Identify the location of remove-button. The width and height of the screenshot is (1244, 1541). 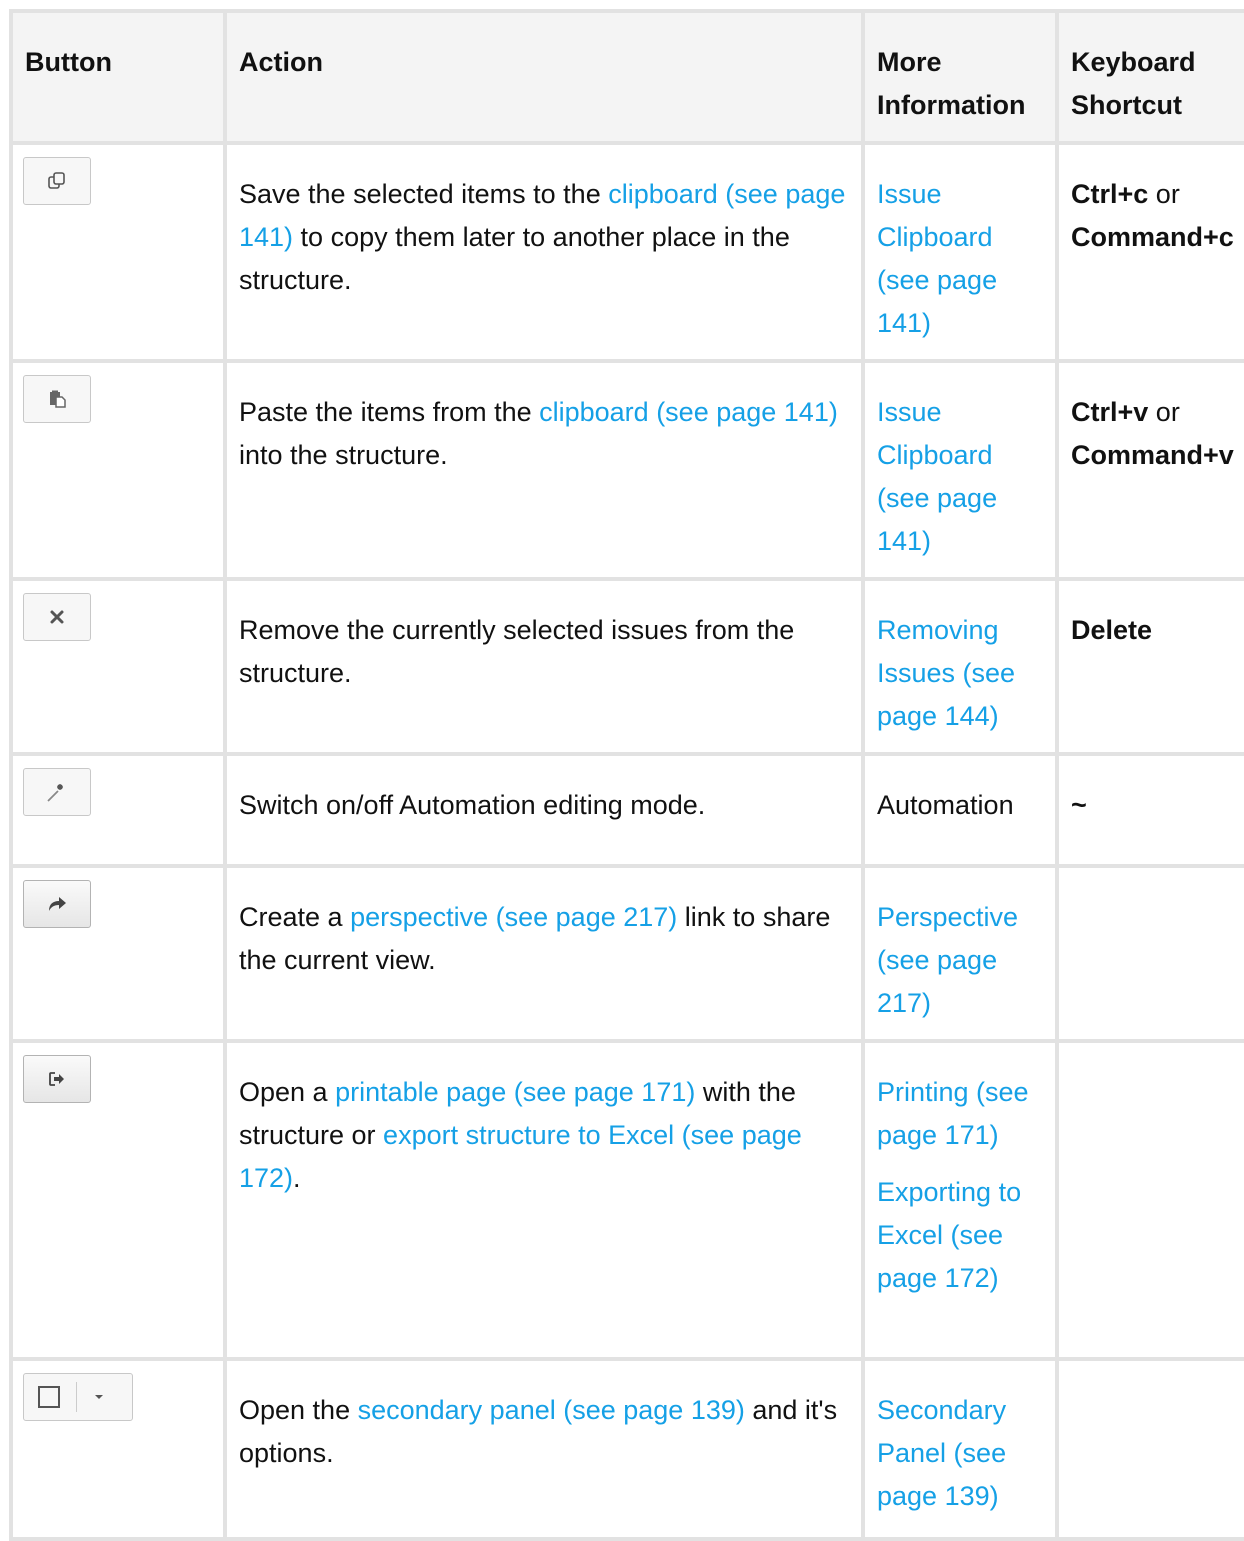
(57, 617).